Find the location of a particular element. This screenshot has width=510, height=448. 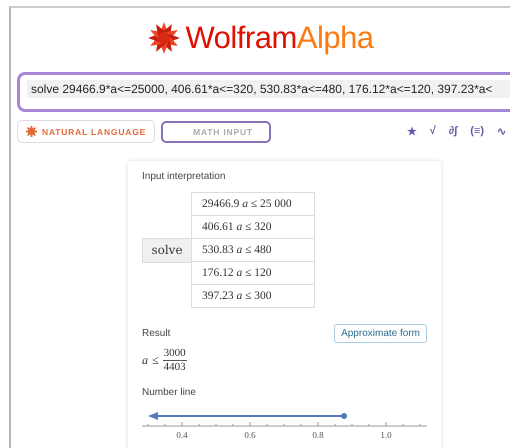

mode-tab: NATURAL LANGUAGE is located at coordinates (86, 131).